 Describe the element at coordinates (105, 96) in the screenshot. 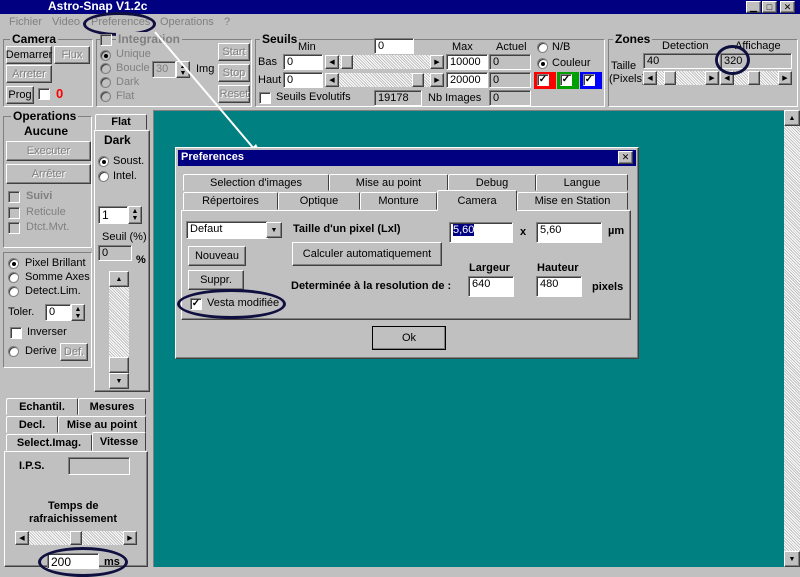

I see `flat-radio` at that location.